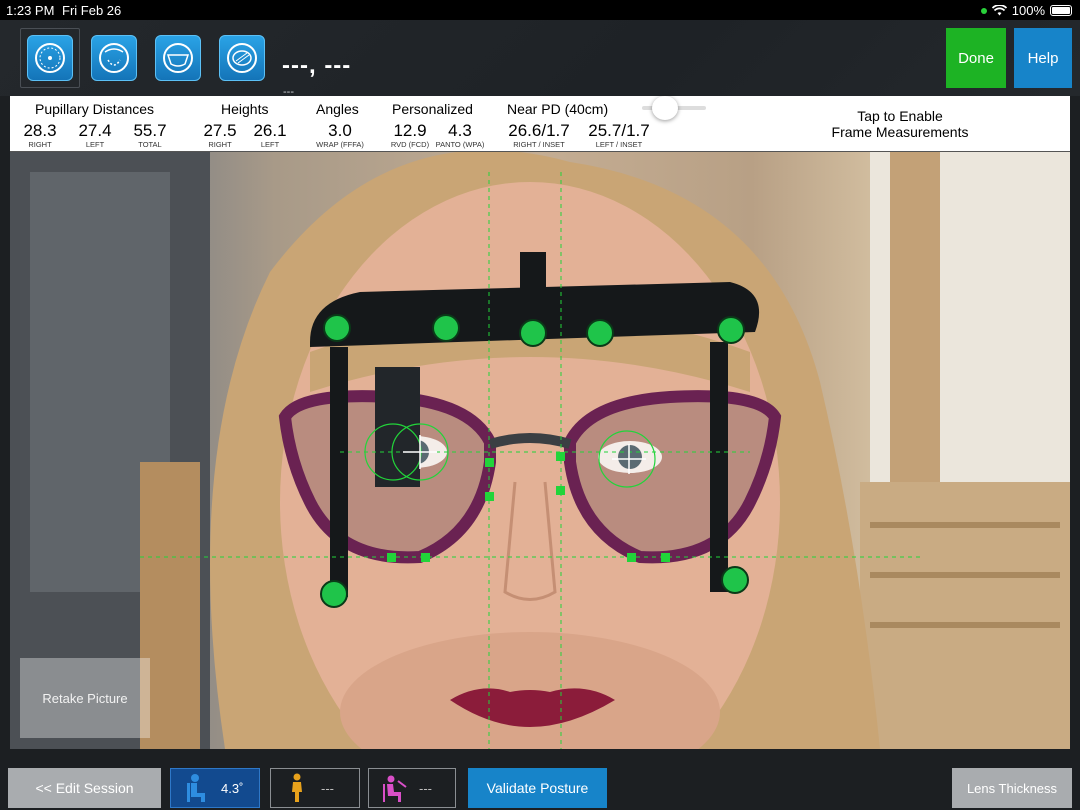 This screenshot has width=1080, height=810. I want to click on wrap-caption: WRAP (FFFA), so click(340, 144).